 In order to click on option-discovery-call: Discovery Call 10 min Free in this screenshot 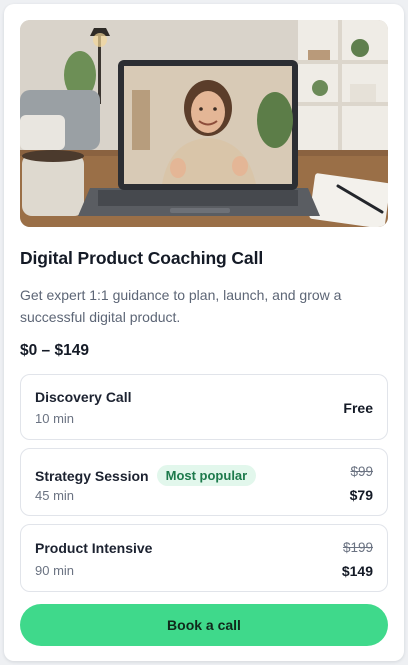, I will do `click(204, 407)`.